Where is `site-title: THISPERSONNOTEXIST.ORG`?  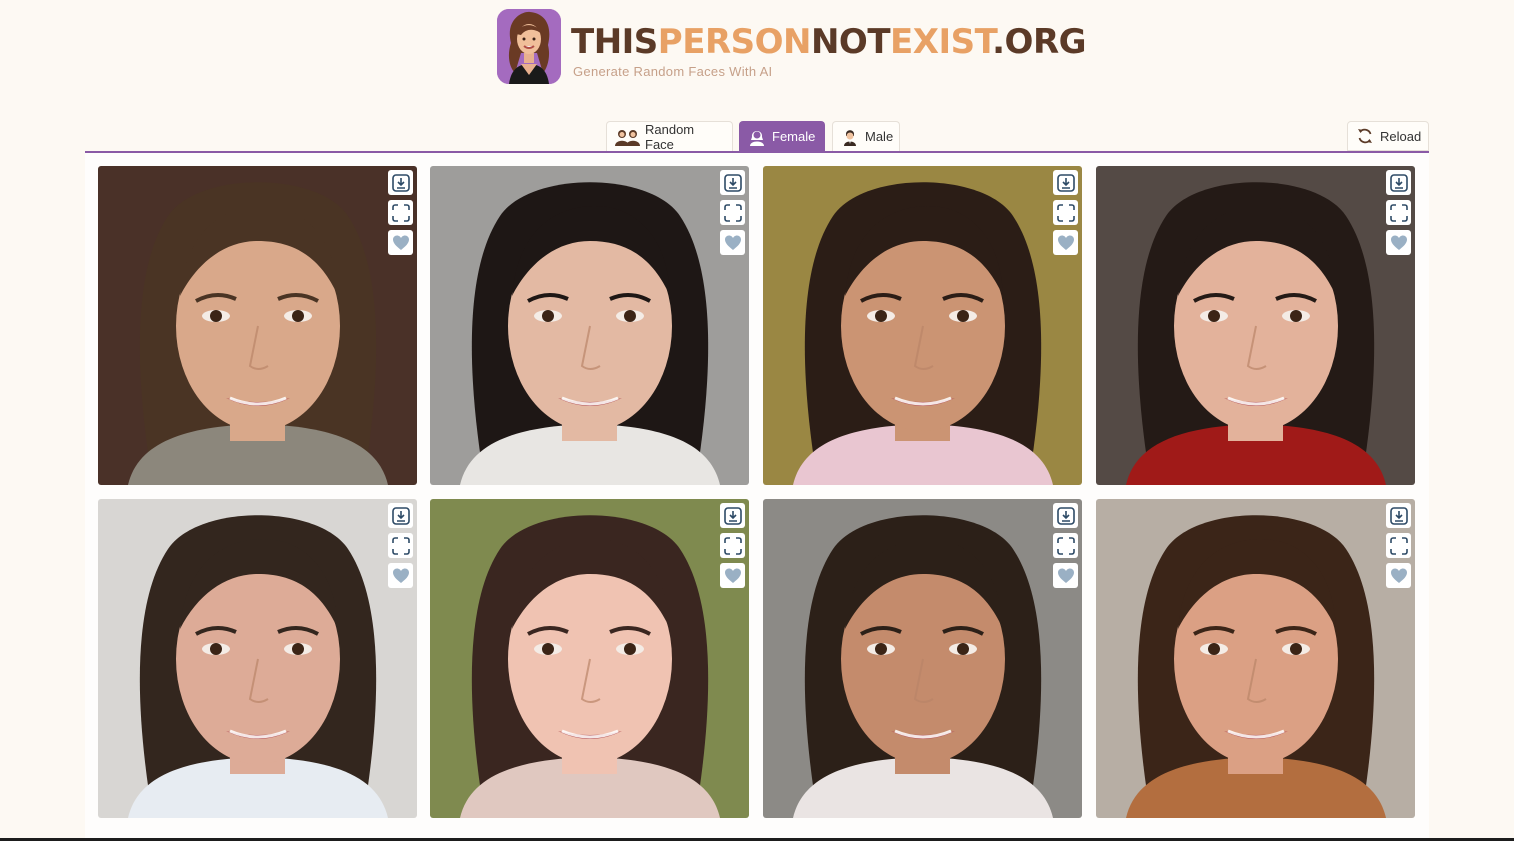 site-title: THISPERSONNOTEXIST.ORG is located at coordinates (829, 42).